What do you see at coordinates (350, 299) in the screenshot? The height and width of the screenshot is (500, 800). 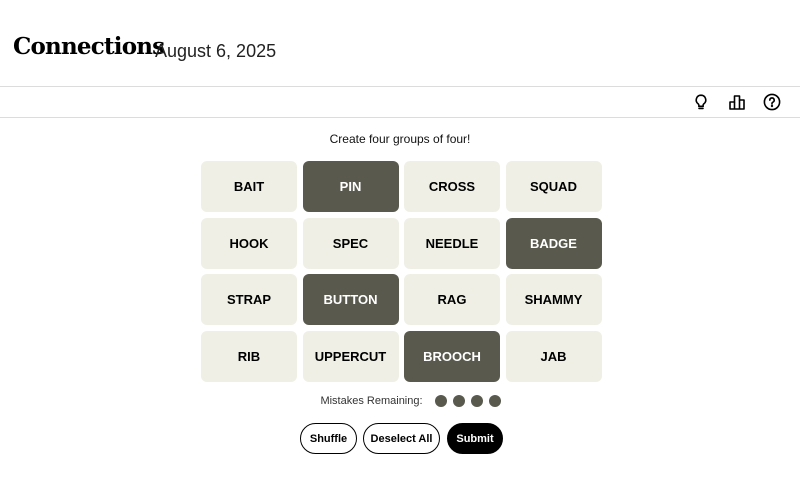 I see `word-tile: BUTTON` at bounding box center [350, 299].